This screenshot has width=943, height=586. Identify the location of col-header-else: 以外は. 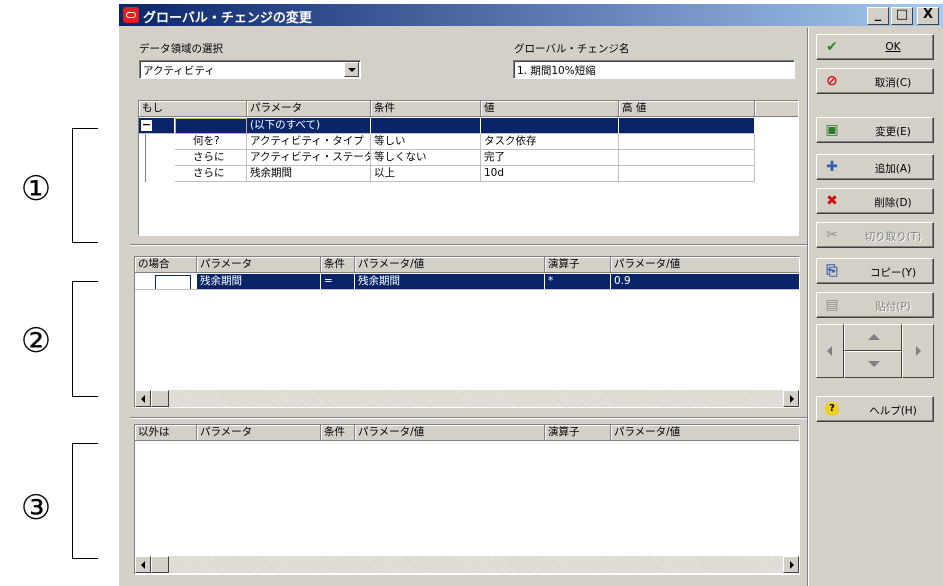
(166, 433).